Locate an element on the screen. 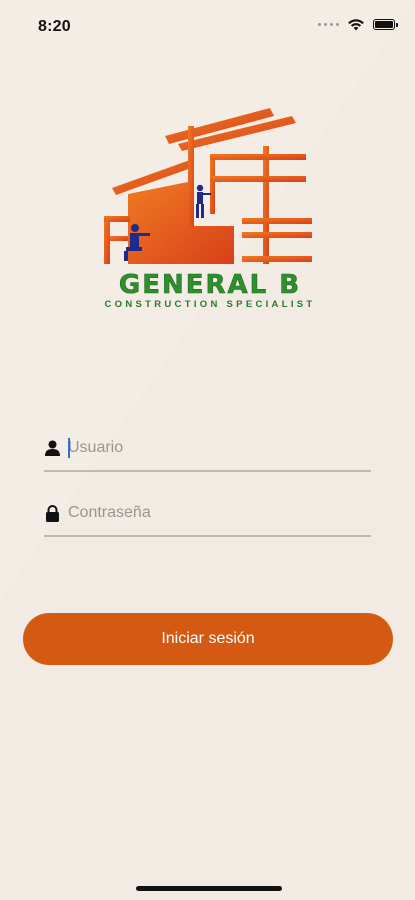 This screenshot has height=900, width=415. password-input is located at coordinates (208, 513).